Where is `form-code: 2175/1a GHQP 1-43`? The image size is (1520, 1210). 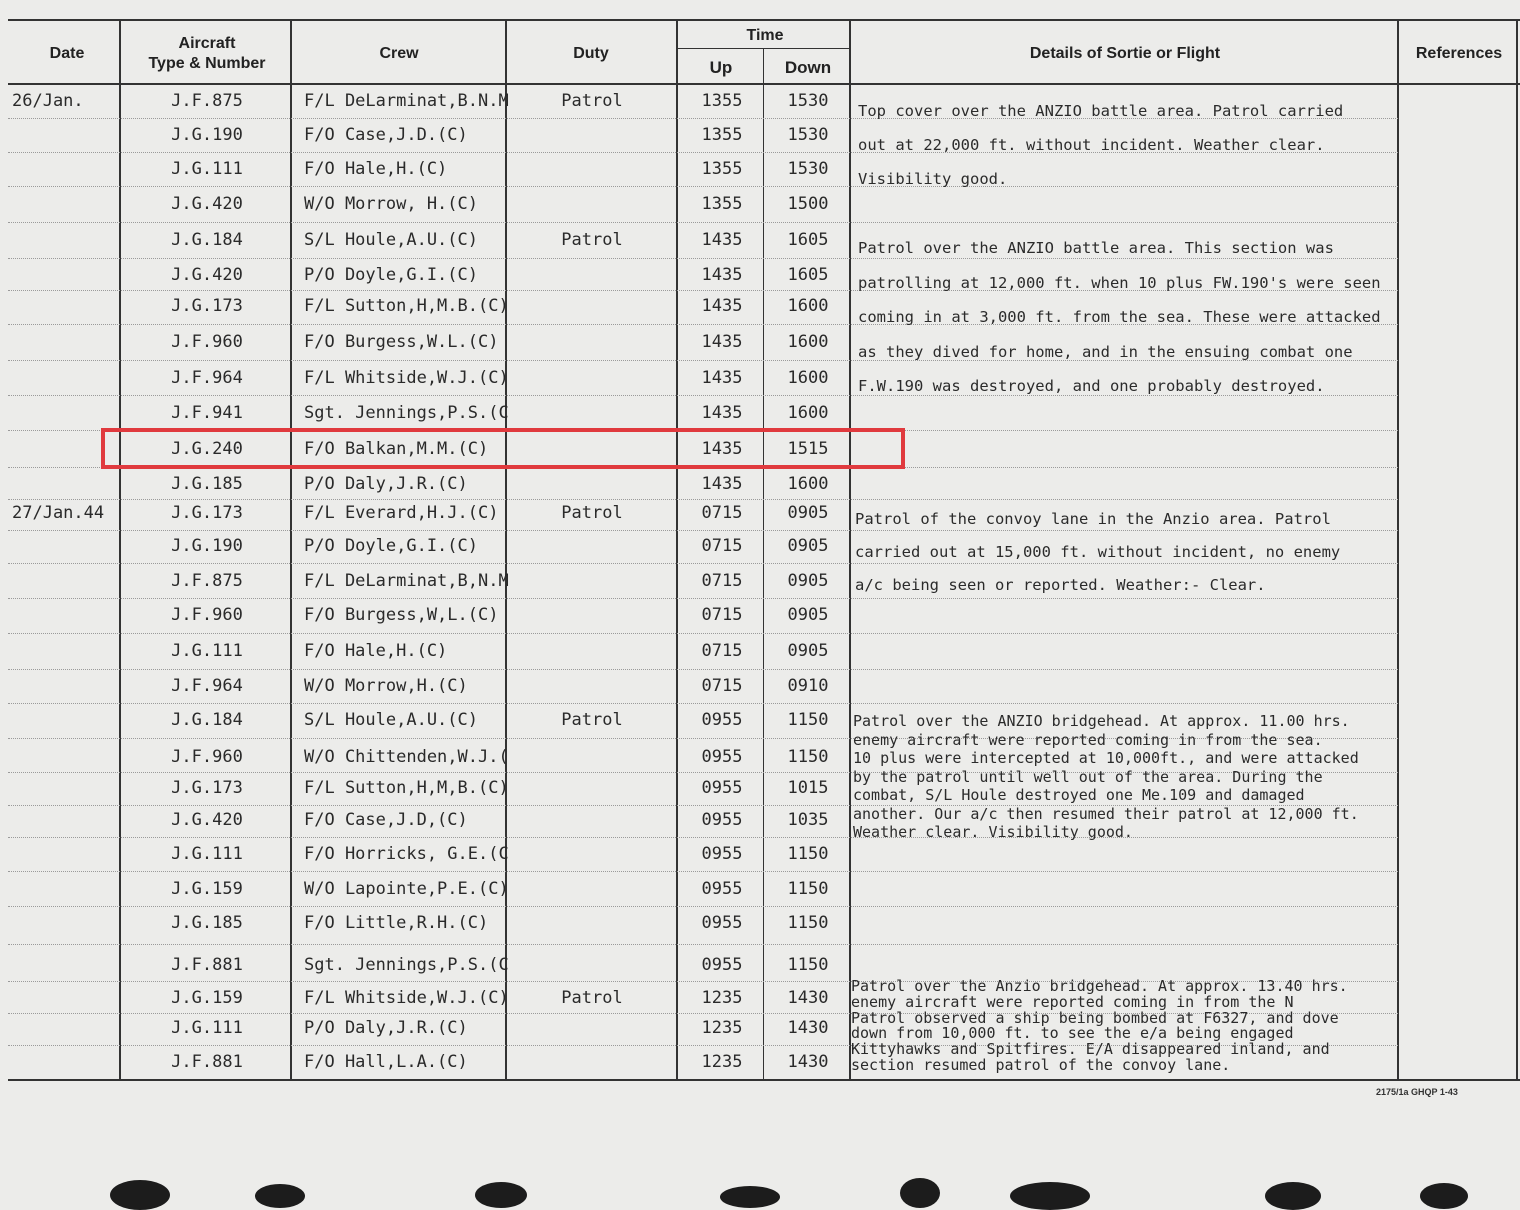 form-code: 2175/1a GHQP 1-43 is located at coordinates (1417, 1092).